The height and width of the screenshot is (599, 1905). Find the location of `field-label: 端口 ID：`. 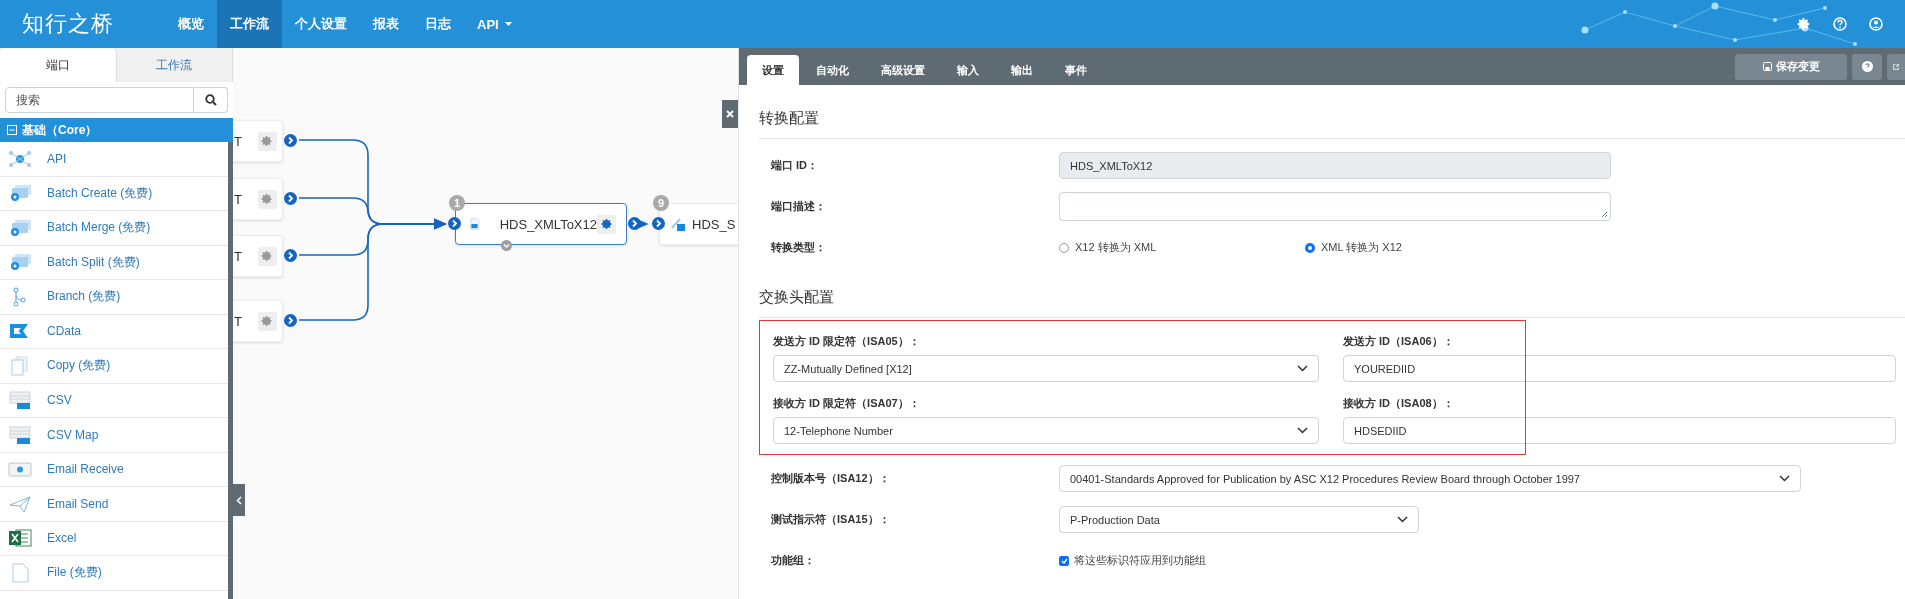

field-label: 端口 ID： is located at coordinates (795, 165).